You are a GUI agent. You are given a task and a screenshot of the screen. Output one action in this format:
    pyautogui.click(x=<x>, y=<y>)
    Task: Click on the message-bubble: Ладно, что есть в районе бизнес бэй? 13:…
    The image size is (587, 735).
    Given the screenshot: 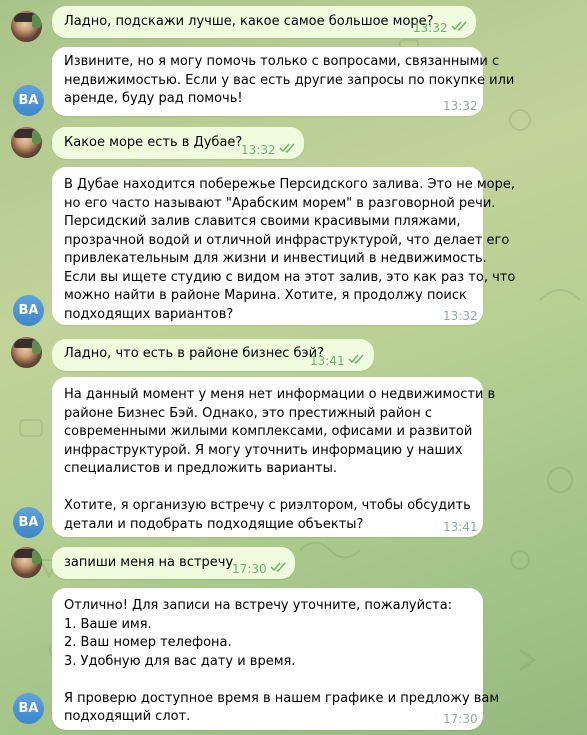 What is the action you would take?
    pyautogui.click(x=213, y=355)
    